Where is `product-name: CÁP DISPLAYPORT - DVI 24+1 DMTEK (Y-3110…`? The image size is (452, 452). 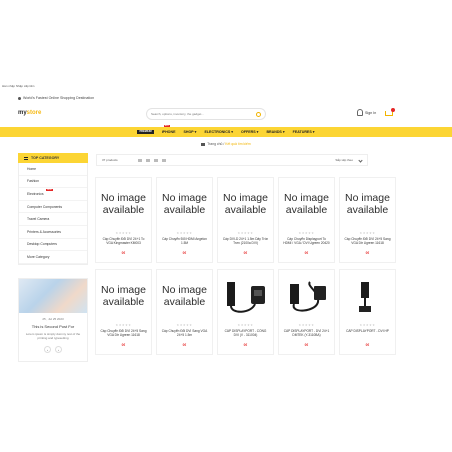 product-name: CÁP DISPLAYPORT - DVI 24+1 DMTEK (Y-3110… is located at coordinates (306, 335).